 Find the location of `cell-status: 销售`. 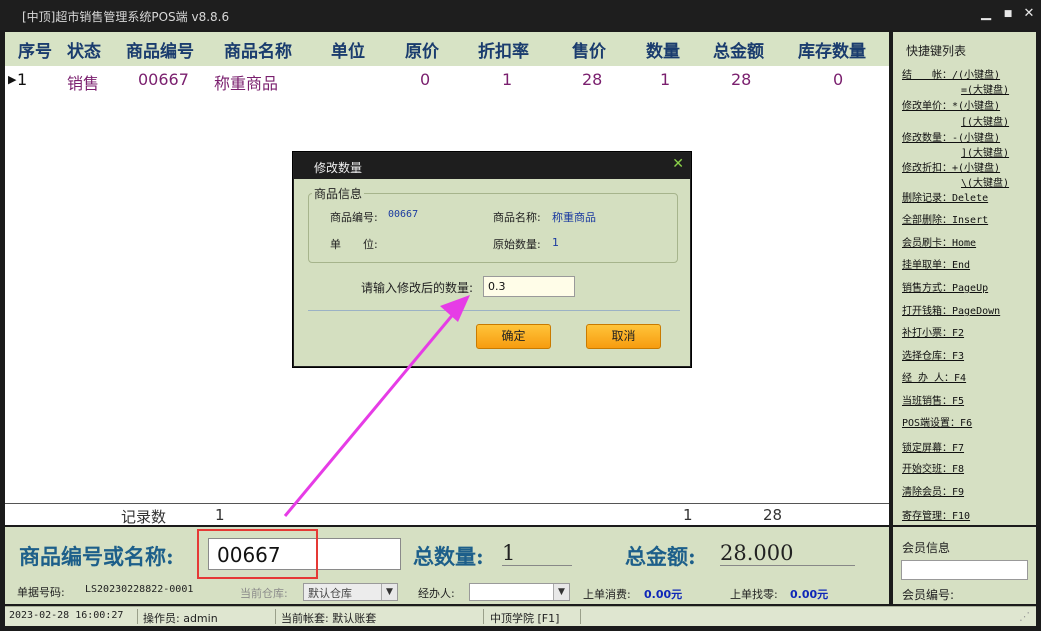

cell-status: 销售 is located at coordinates (83, 83).